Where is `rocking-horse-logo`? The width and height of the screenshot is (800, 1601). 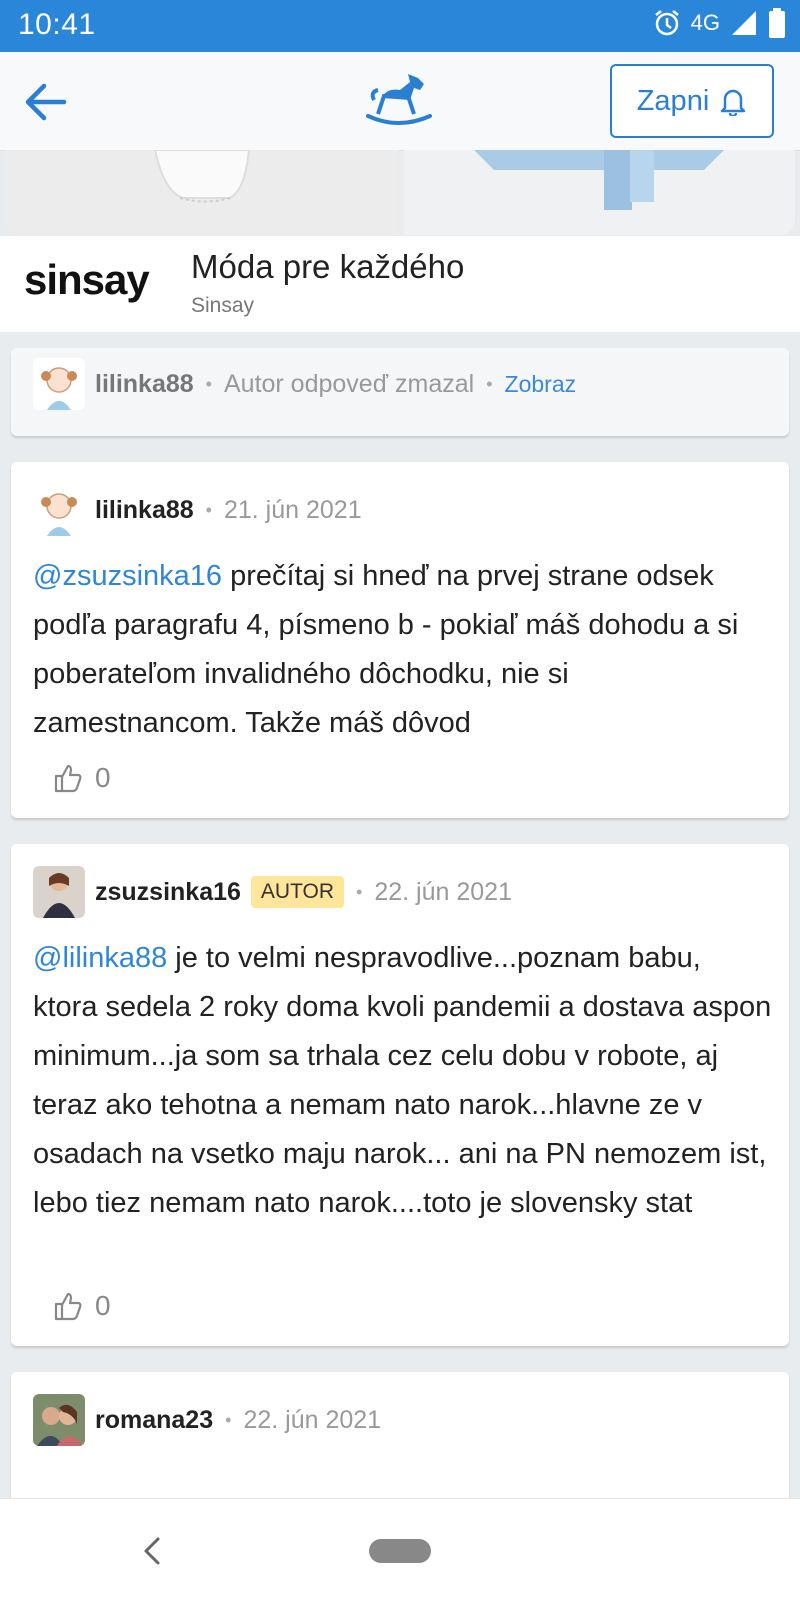
rocking-horse-logo is located at coordinates (399, 100).